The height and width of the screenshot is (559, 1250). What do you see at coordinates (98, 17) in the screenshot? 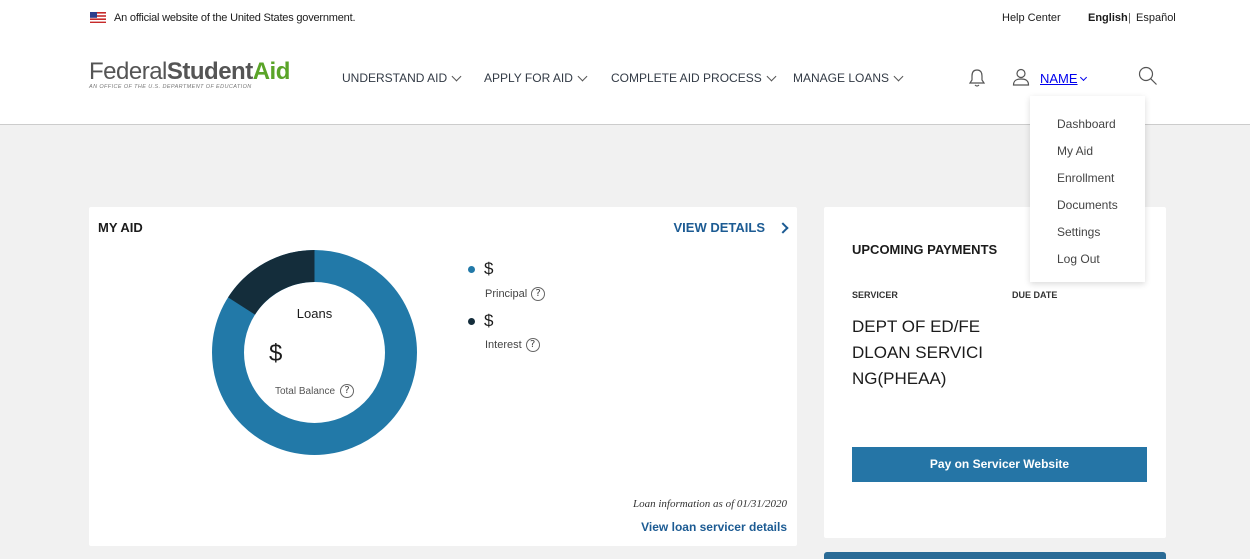
I see `us-flag-icon` at bounding box center [98, 17].